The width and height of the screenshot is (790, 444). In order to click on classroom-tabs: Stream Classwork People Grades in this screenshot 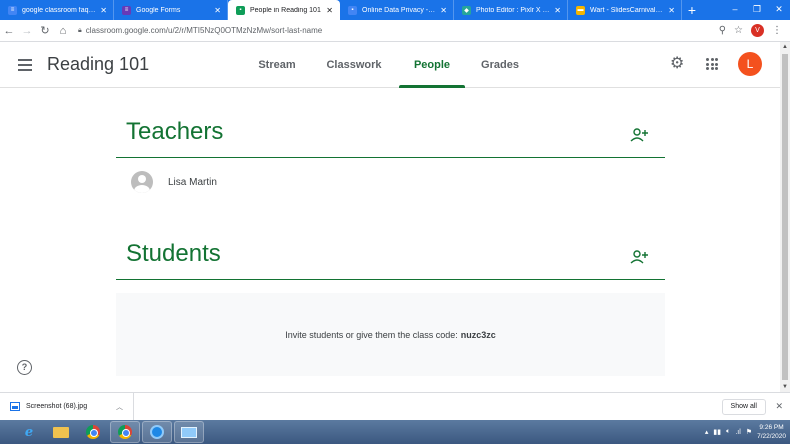, I will do `click(390, 65)`.